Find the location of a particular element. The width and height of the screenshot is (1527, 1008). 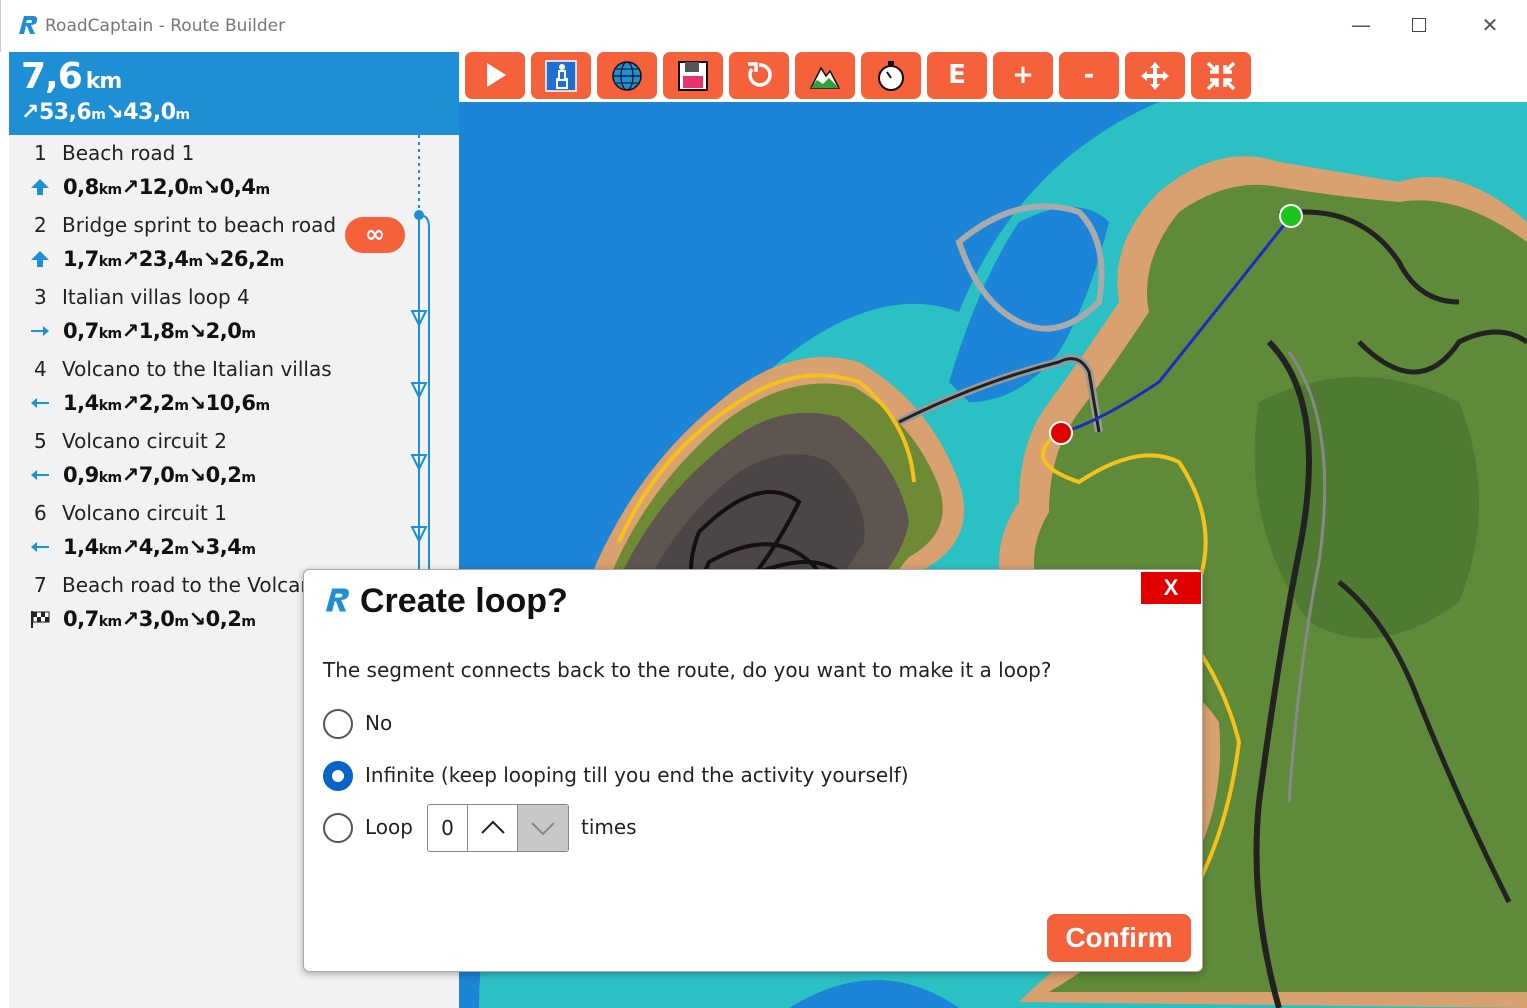

segment-name: 6 Volcano circuit 1 is located at coordinates (130, 513).